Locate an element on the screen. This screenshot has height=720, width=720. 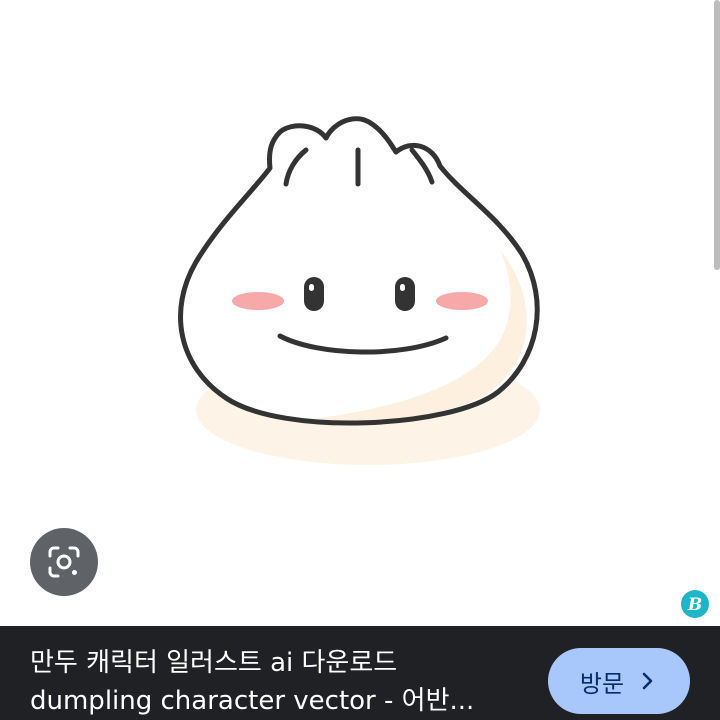
google-lens-icon is located at coordinates (64, 562).